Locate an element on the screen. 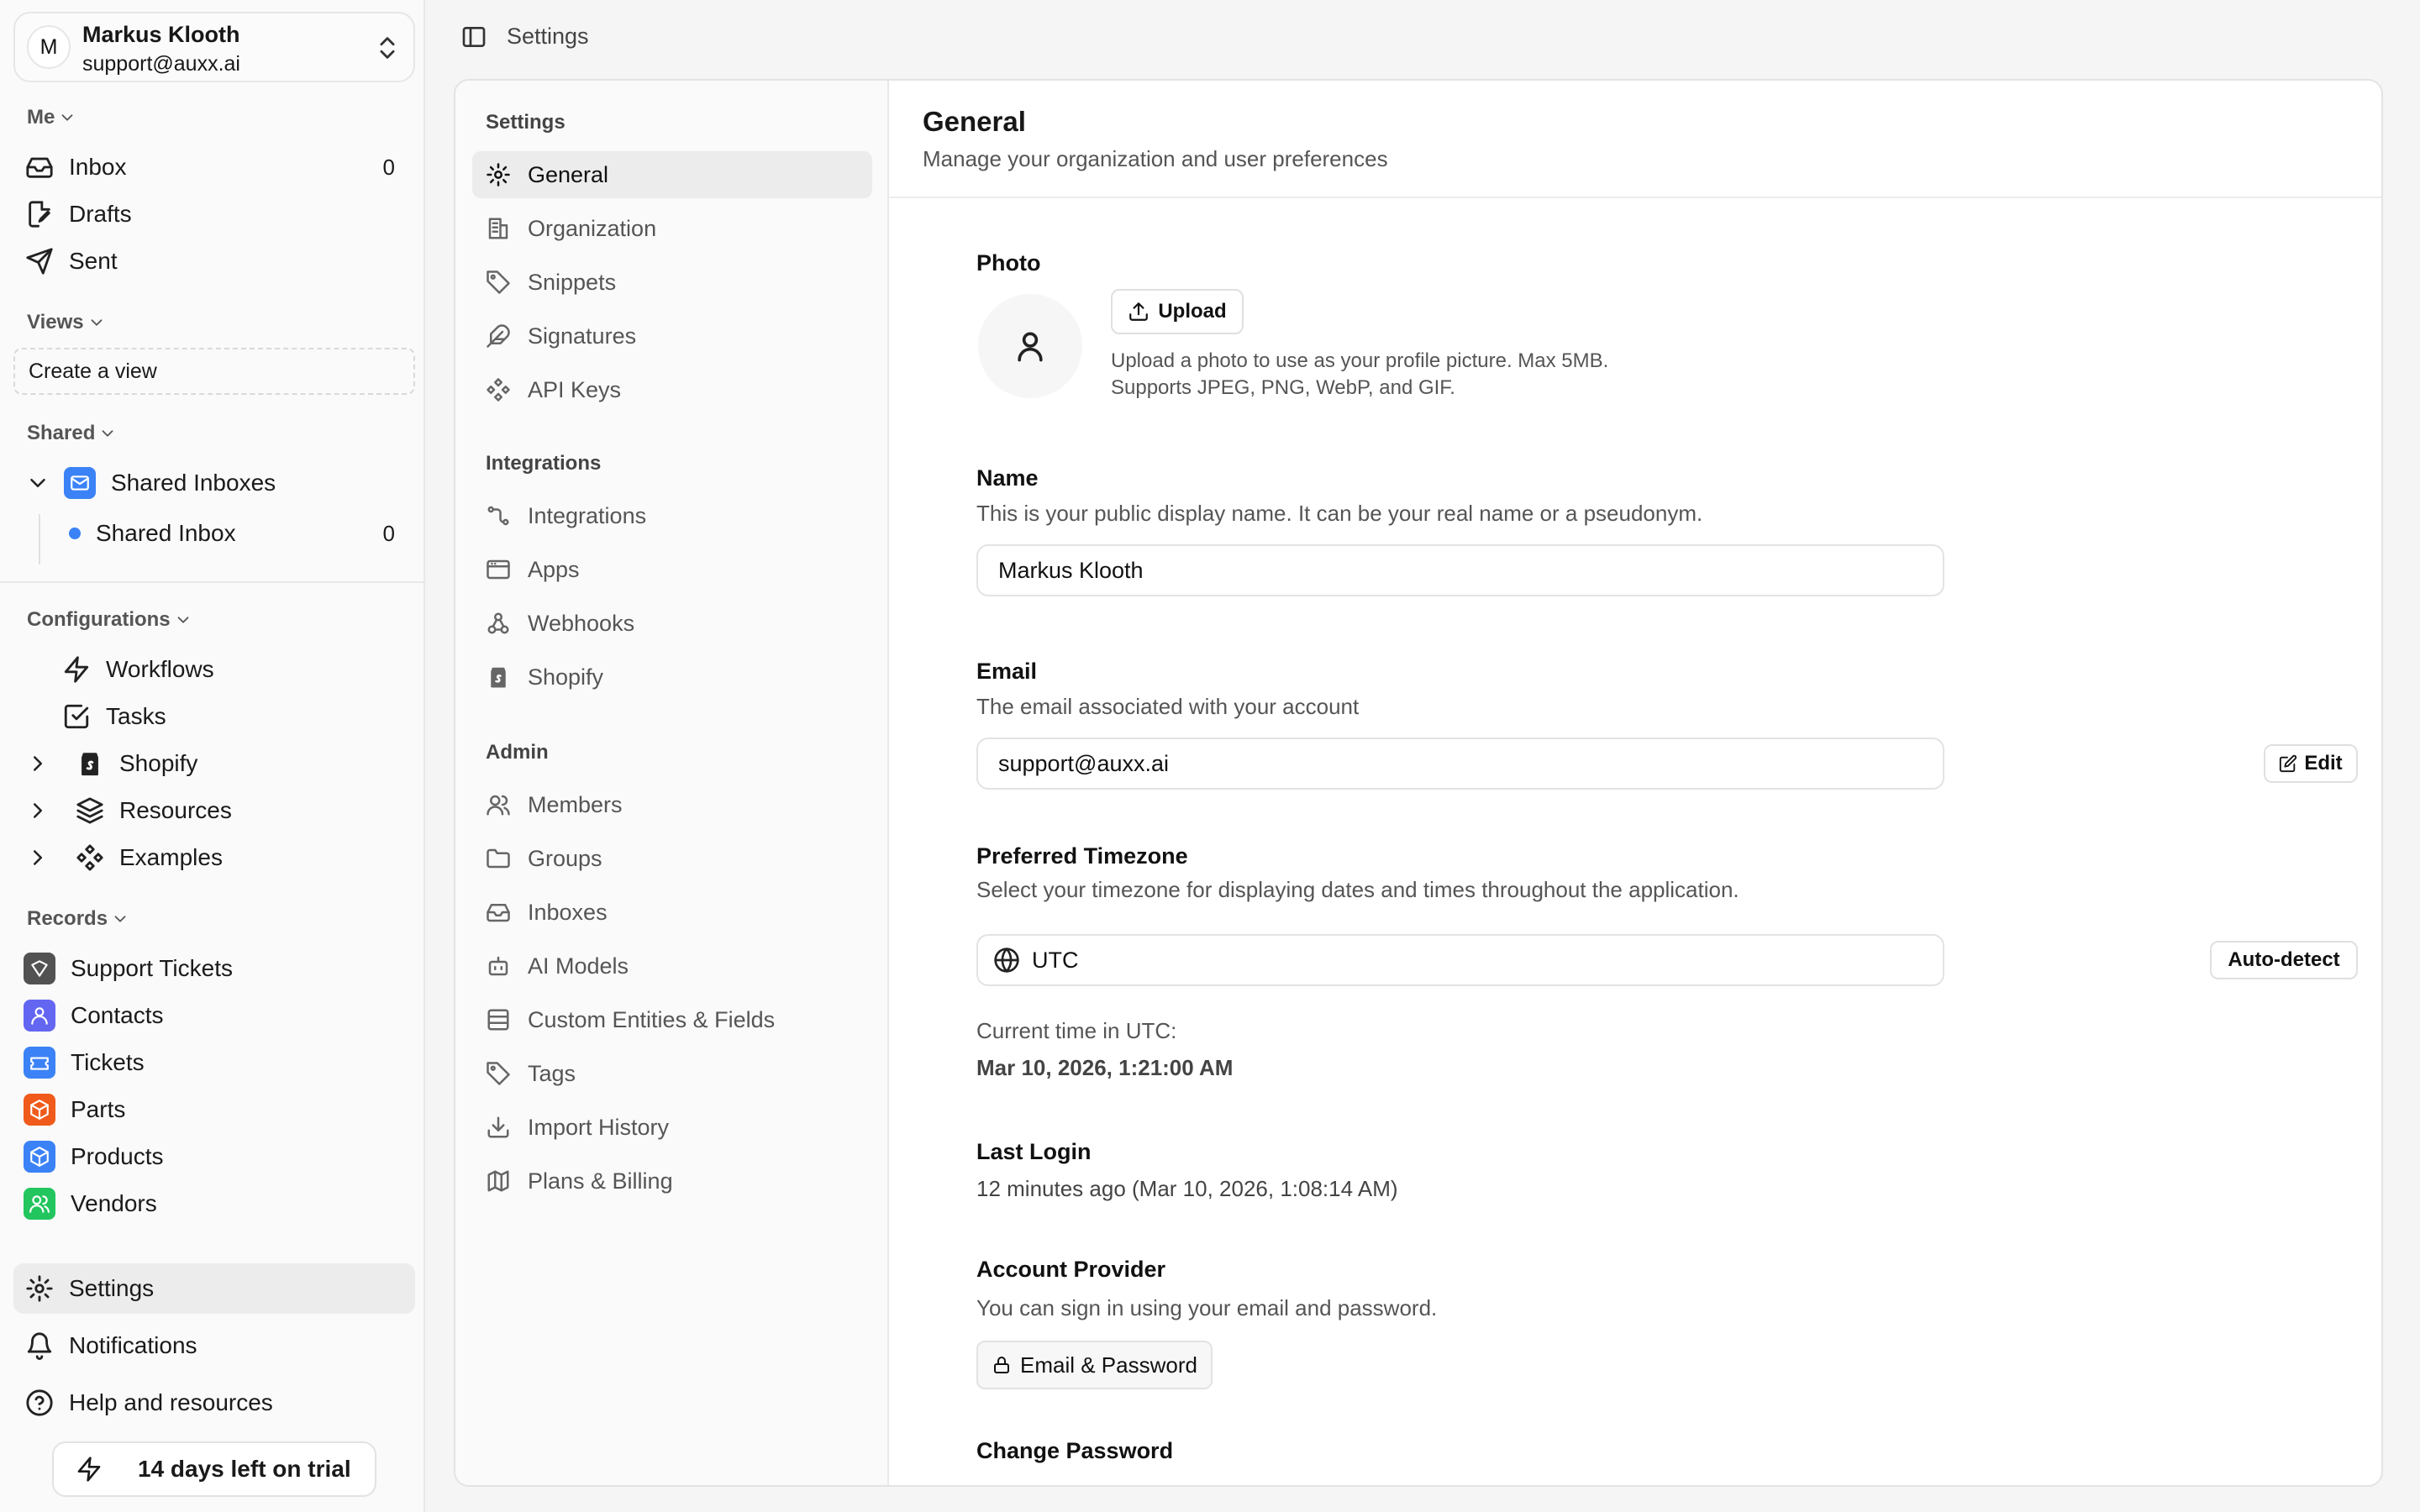 The width and height of the screenshot is (2420, 1512). settings-nav-label: Members is located at coordinates (575, 804).